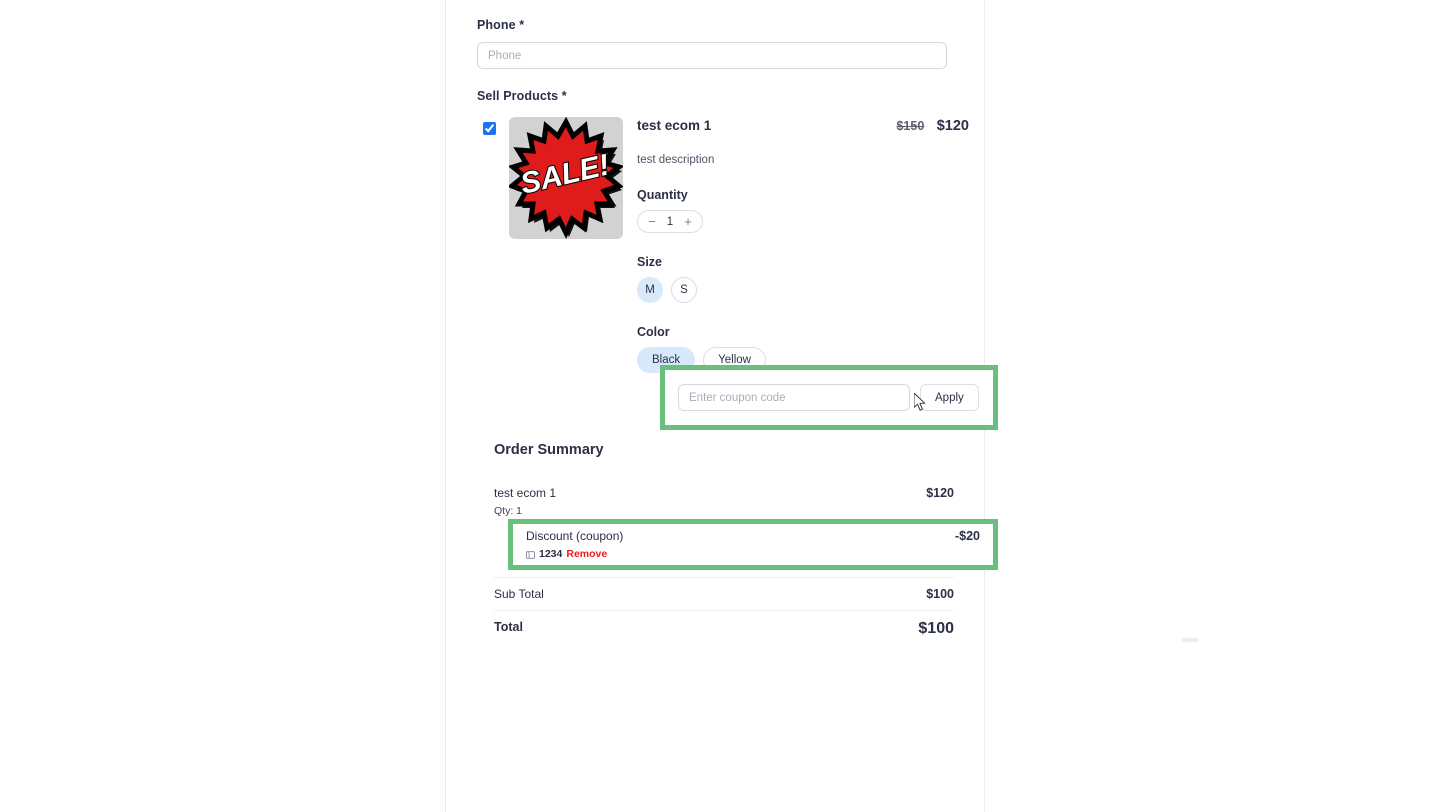 The image size is (1431, 812). I want to click on coupon-code-input, so click(794, 397).